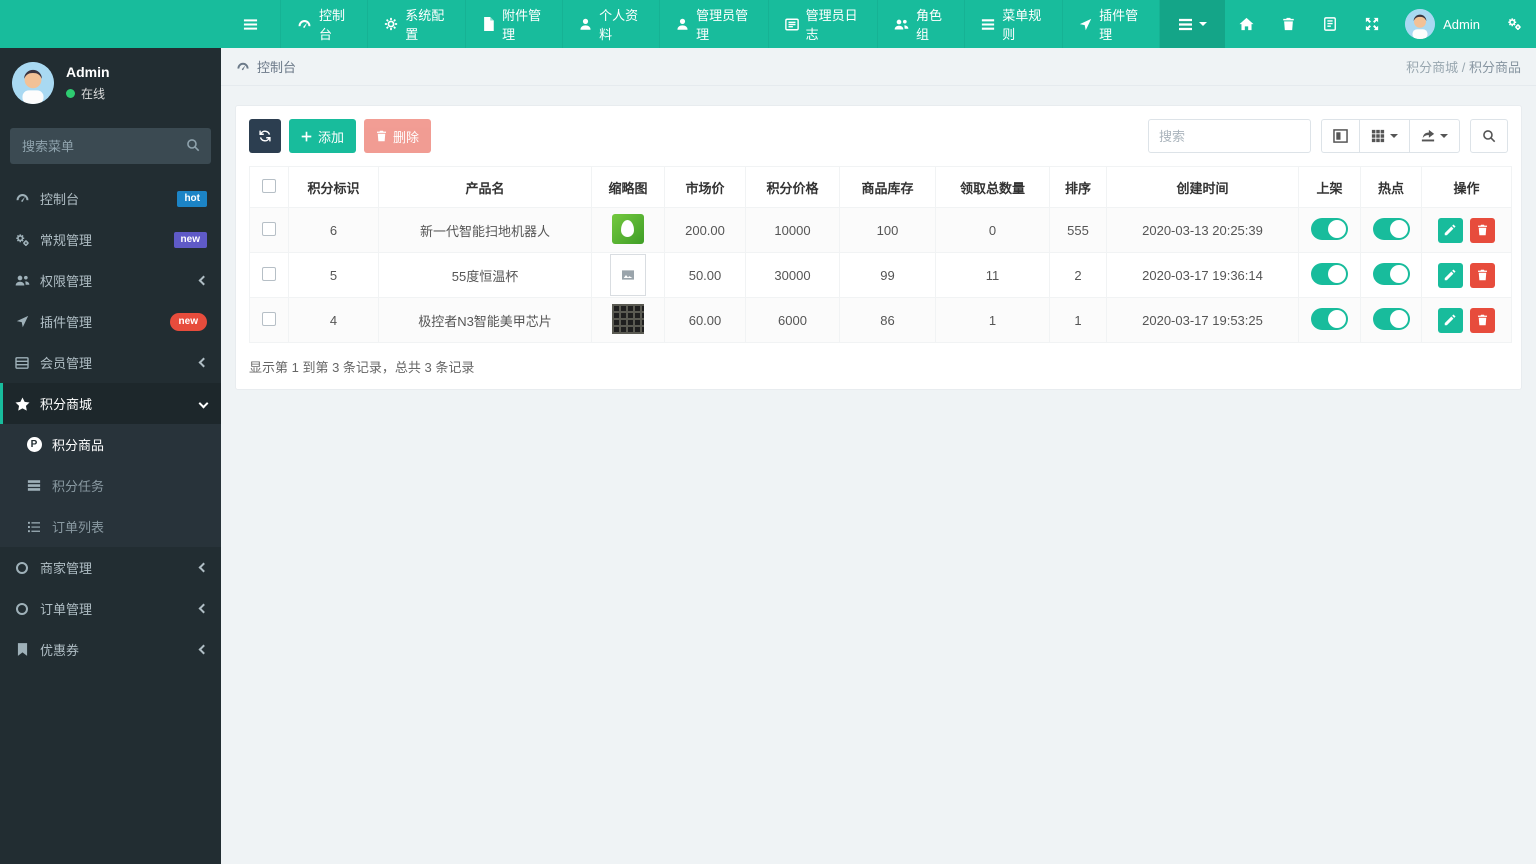 This screenshot has height=864, width=1536. I want to click on cell-received: 1, so click(992, 320).